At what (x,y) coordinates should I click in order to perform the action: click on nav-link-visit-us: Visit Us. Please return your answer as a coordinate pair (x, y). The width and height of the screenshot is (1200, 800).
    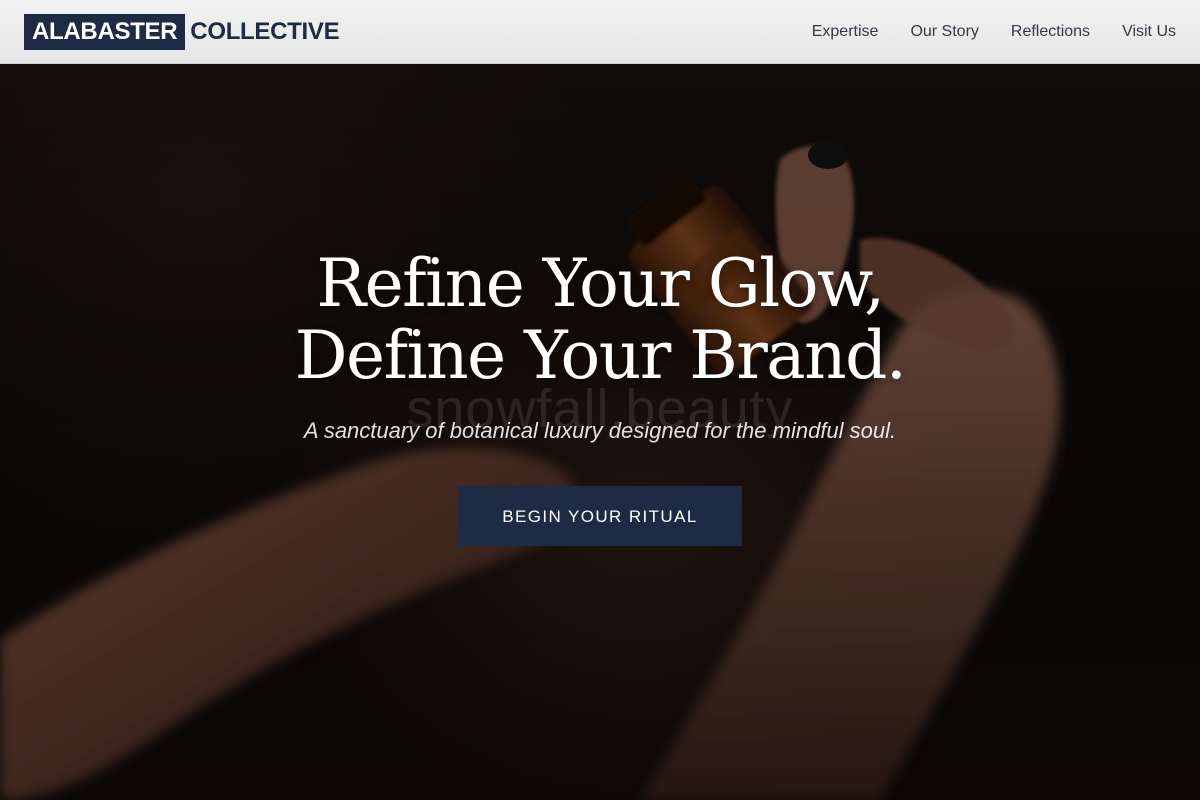
    Looking at the image, I should click on (1149, 32).